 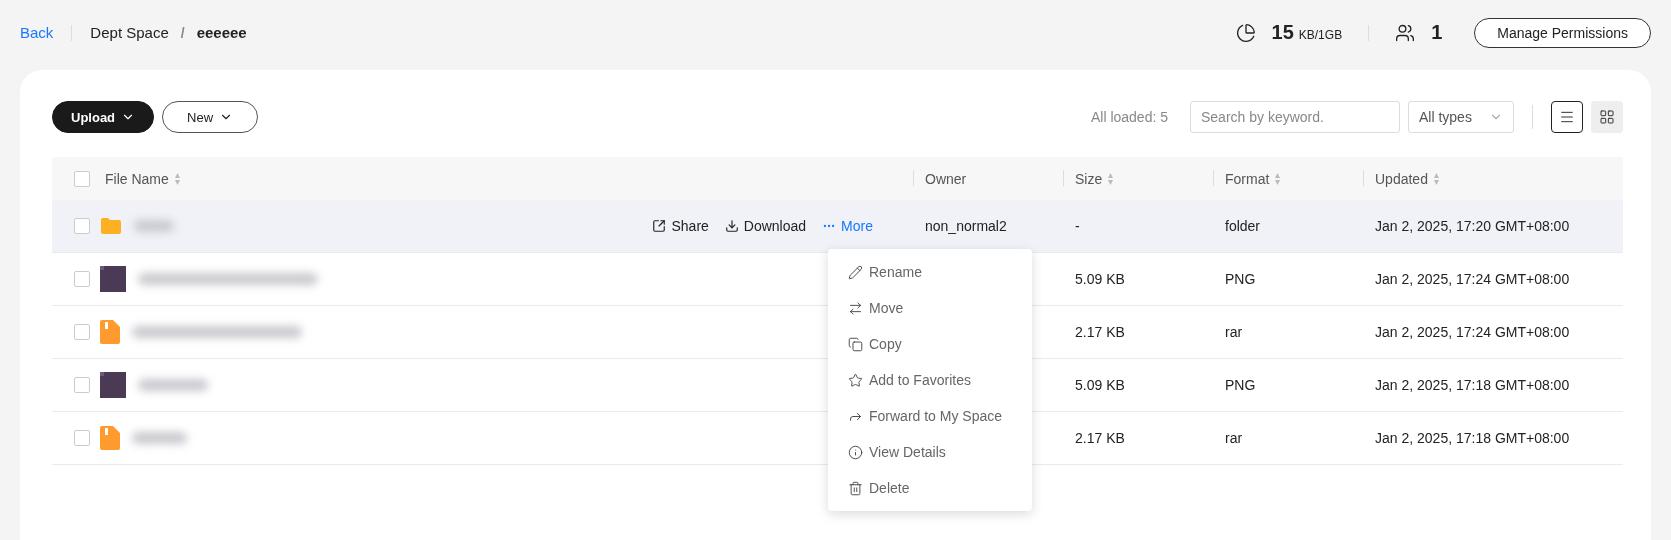 I want to click on column-header: File Name, so click(x=137, y=178).